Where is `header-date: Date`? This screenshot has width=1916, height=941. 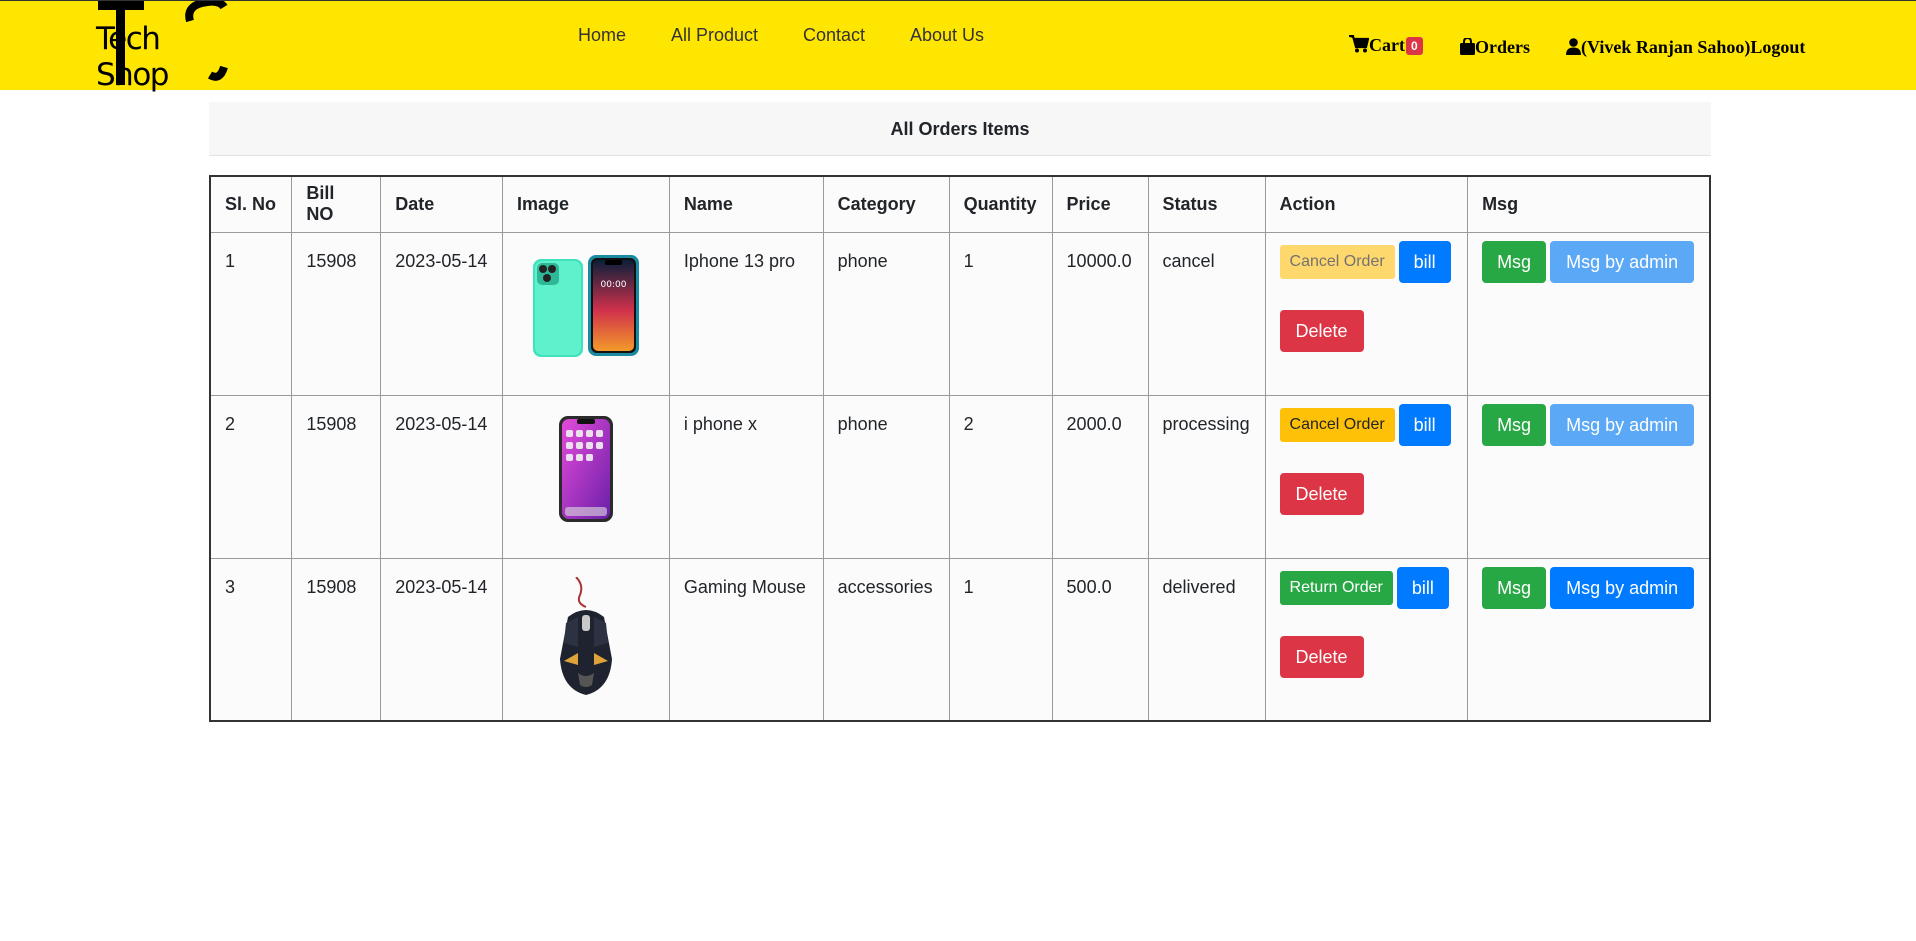
header-date: Date is located at coordinates (442, 204).